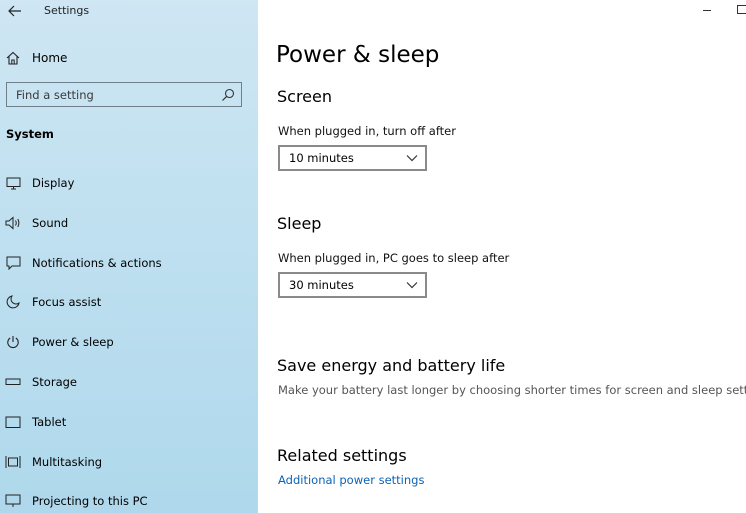 This screenshot has width=746, height=513. I want to click on sidebar-item-label: Storage, so click(54, 382).